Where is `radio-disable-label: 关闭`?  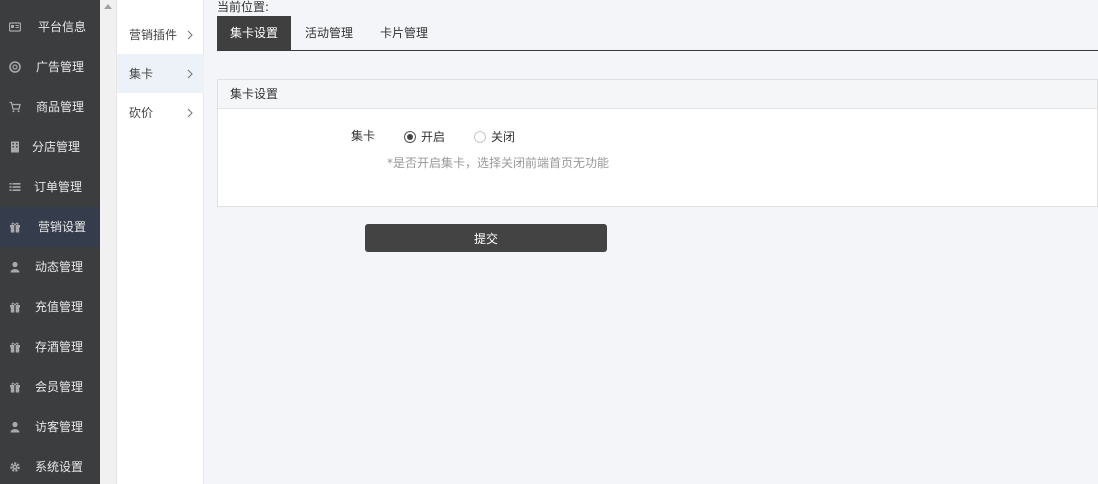
radio-disable-label: 关闭 is located at coordinates (503, 137).